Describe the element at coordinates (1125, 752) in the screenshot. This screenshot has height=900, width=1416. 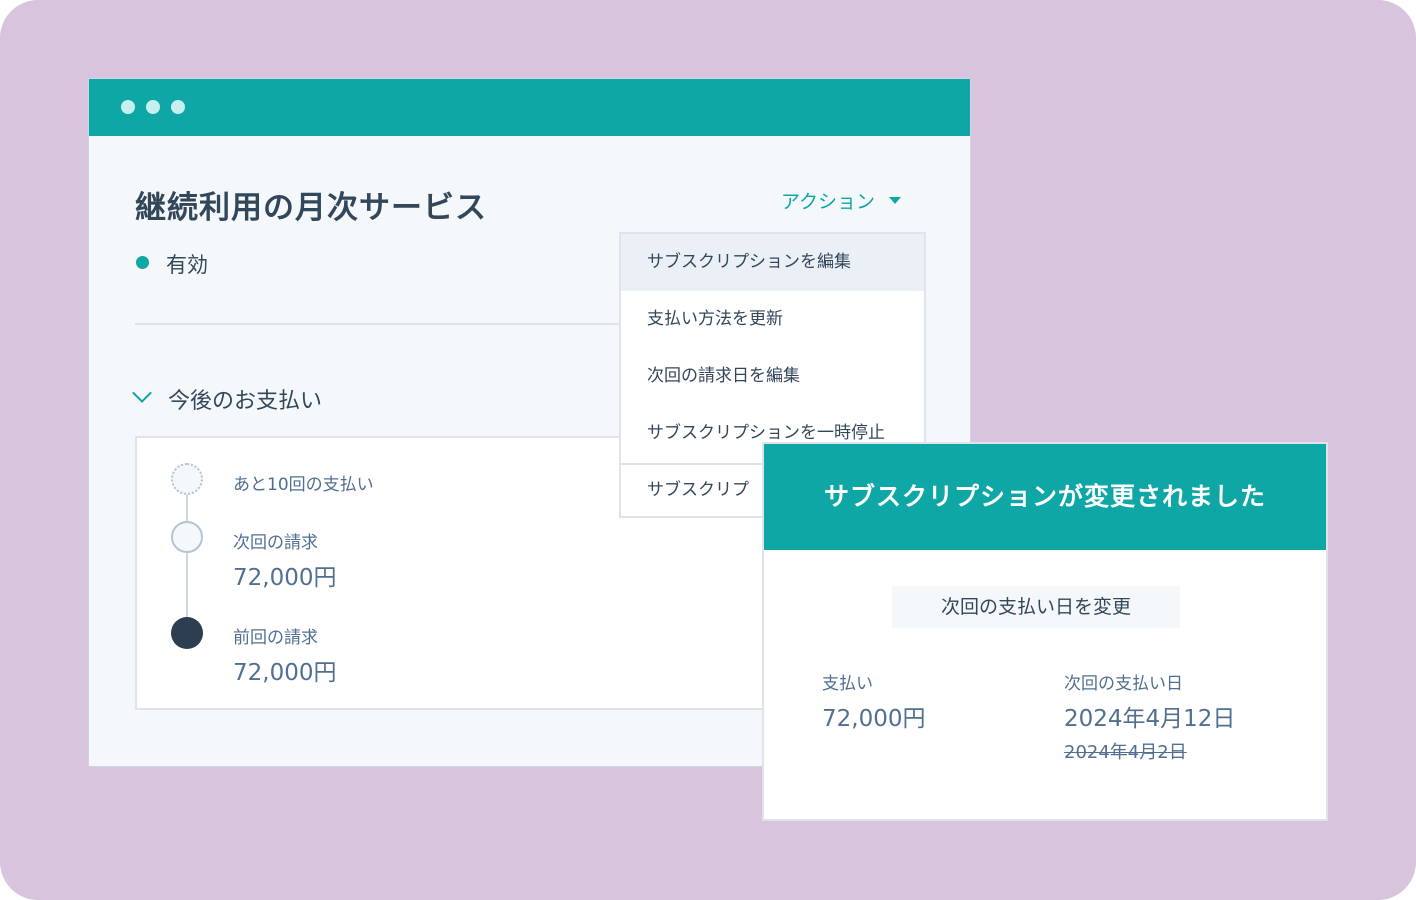
I see `old-date-value: 2024年4月2日` at that location.